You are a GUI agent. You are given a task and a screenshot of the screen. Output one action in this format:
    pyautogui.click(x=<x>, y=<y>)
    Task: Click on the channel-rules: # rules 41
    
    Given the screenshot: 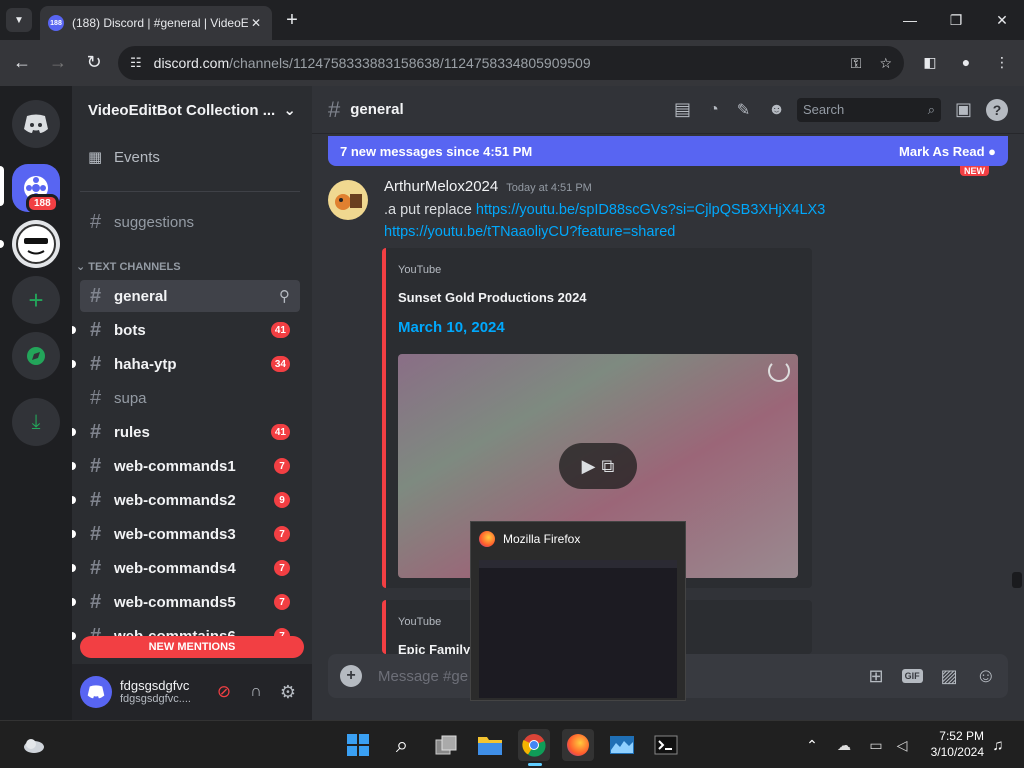 What is the action you would take?
    pyautogui.click(x=186, y=432)
    